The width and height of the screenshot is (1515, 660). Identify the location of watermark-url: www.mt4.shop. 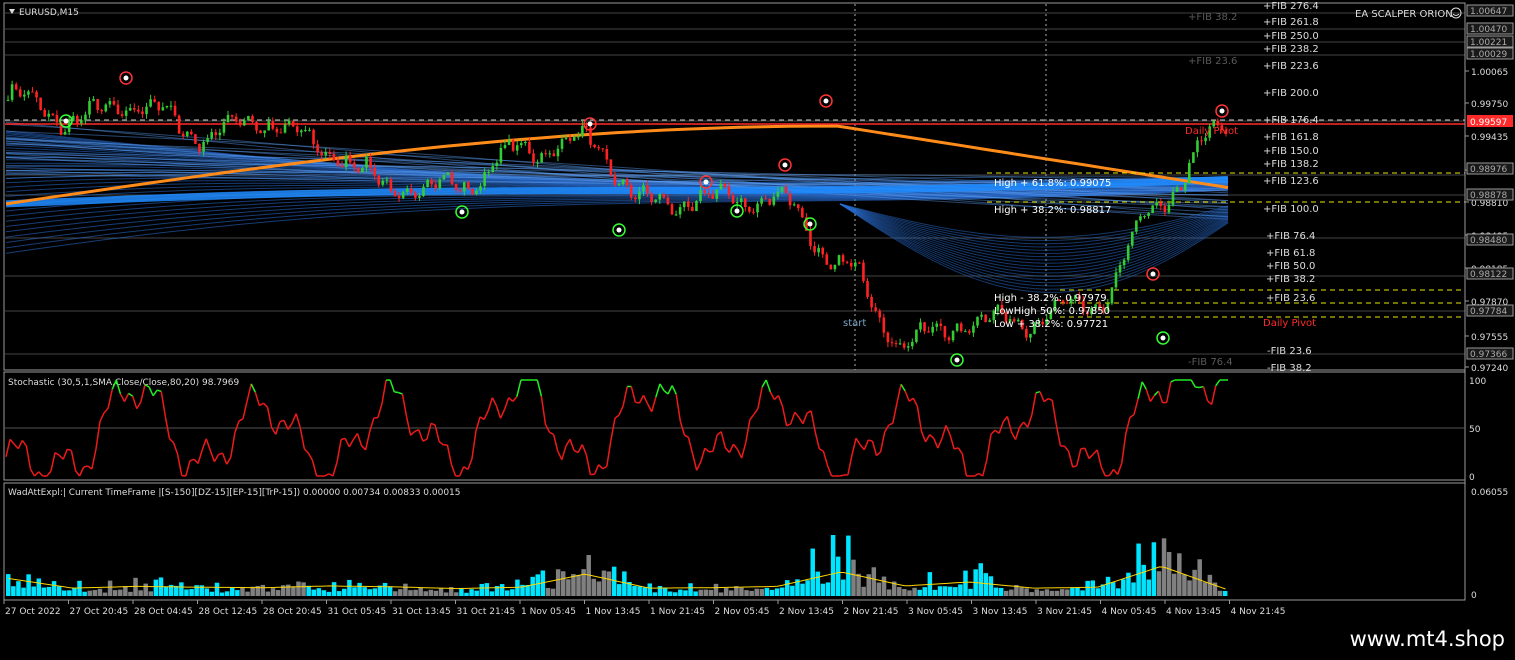
(1427, 639).